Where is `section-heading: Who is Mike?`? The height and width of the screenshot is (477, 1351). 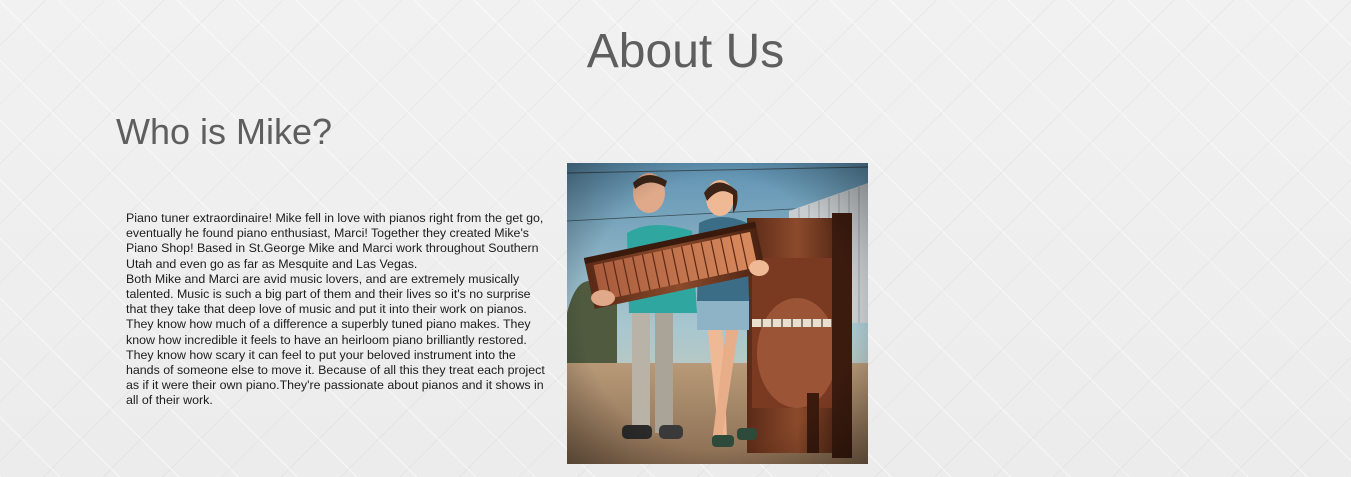 section-heading: Who is Mike? is located at coordinates (224, 131).